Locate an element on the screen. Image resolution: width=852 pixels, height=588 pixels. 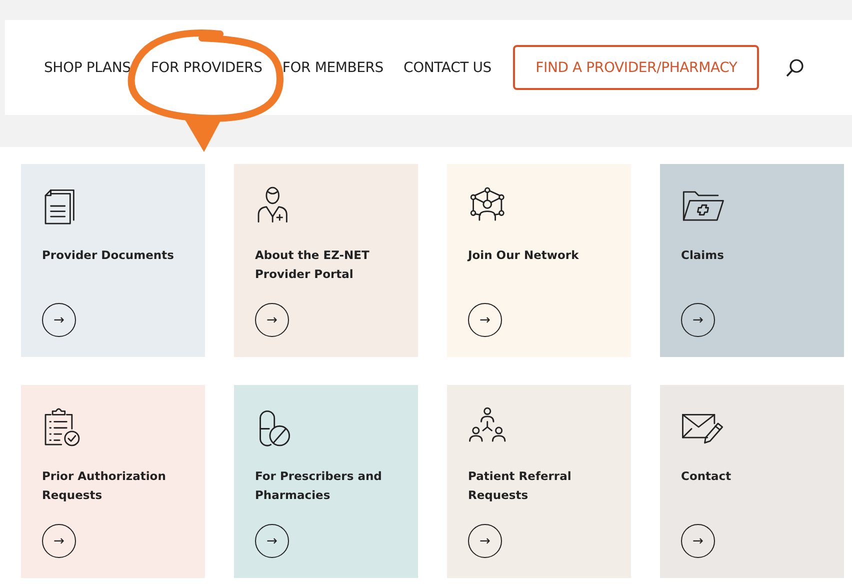
card-title: Contact is located at coordinates (706, 476).